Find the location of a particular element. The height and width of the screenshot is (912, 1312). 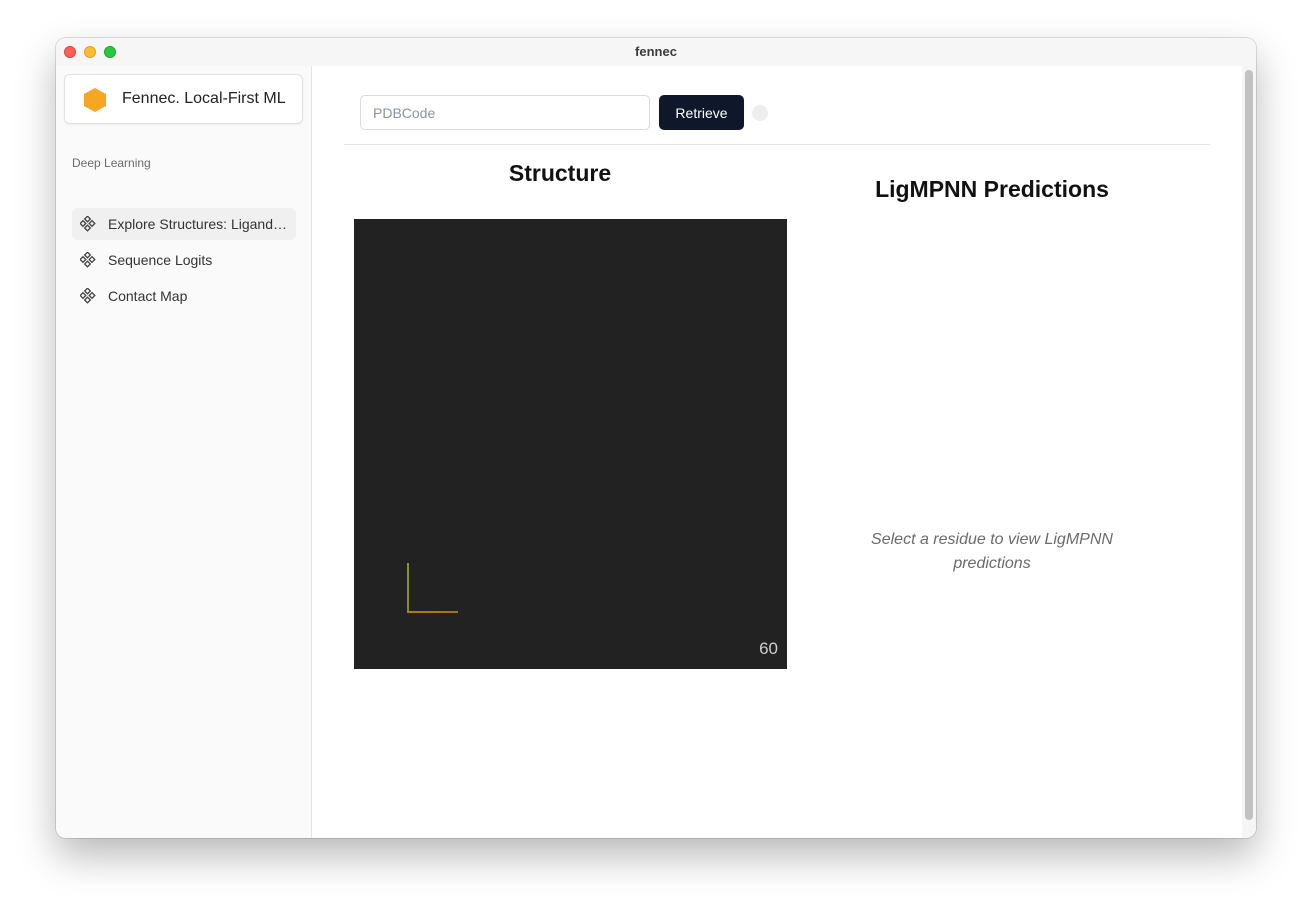

scrollbar-thumb is located at coordinates (1249, 445).